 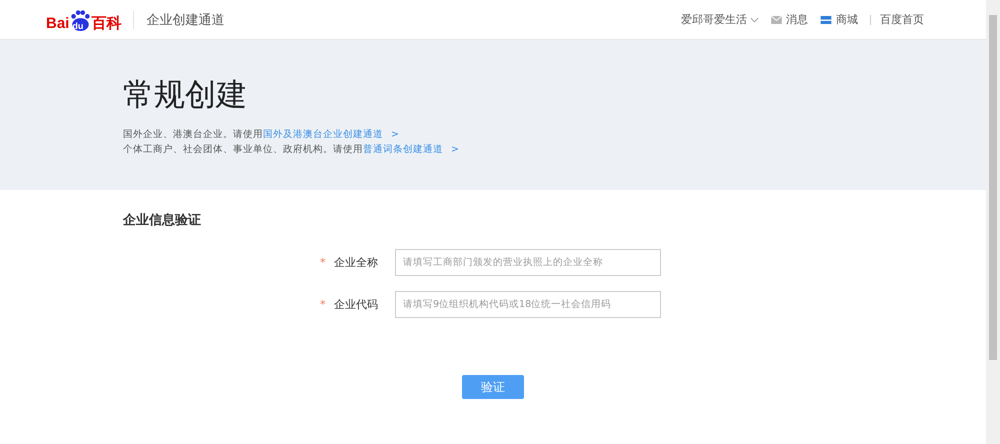 I want to click on messages-link: 消息, so click(x=797, y=19).